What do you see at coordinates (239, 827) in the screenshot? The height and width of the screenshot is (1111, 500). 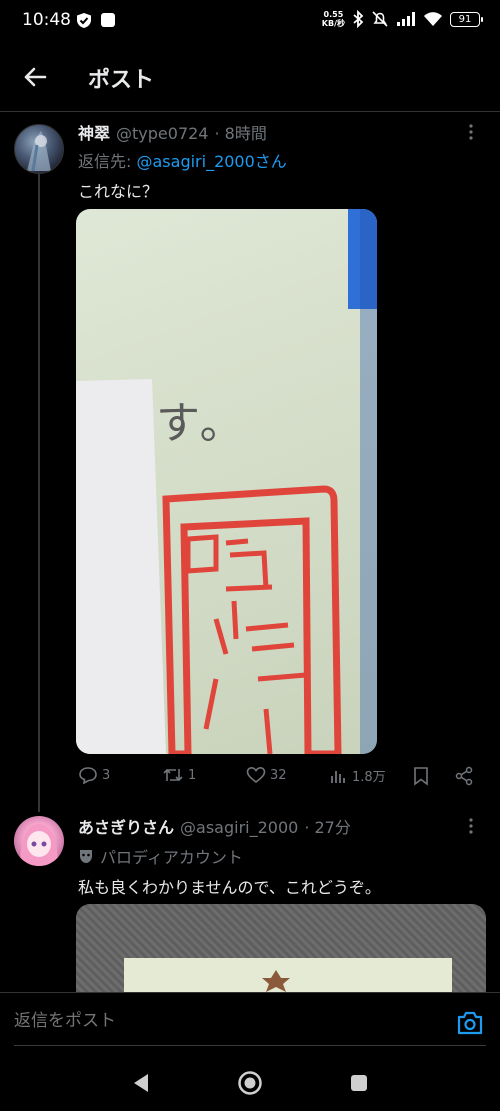 I see `user-handle: @asagiri_2000` at bounding box center [239, 827].